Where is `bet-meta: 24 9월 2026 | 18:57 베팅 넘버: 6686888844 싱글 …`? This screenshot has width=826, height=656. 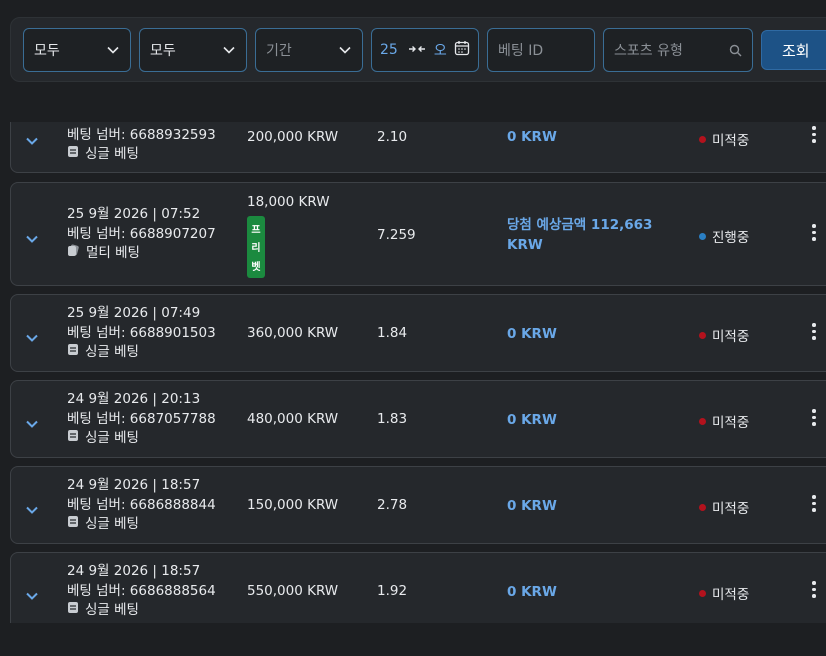
bet-meta: 24 9월 2026 | 18:57 베팅 넘버: 6686888844 싱글 … is located at coordinates (141, 505).